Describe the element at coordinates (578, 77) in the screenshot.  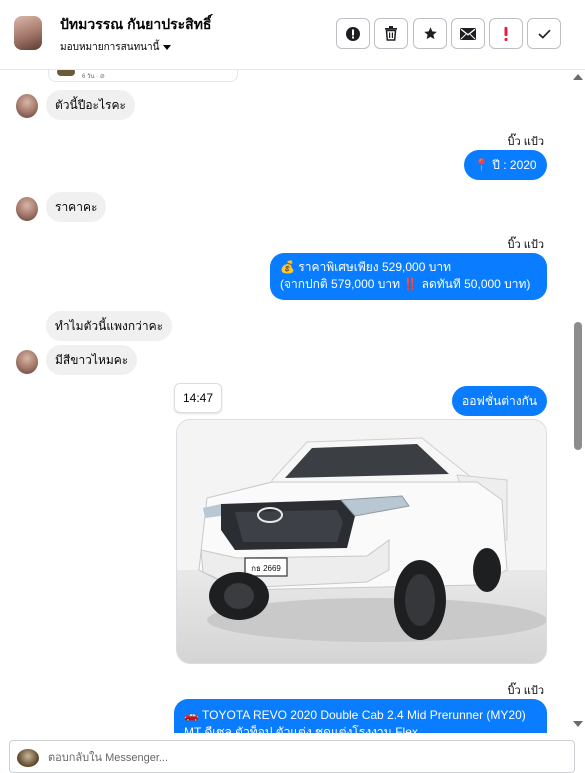
I see `scroll-up-arrow` at that location.